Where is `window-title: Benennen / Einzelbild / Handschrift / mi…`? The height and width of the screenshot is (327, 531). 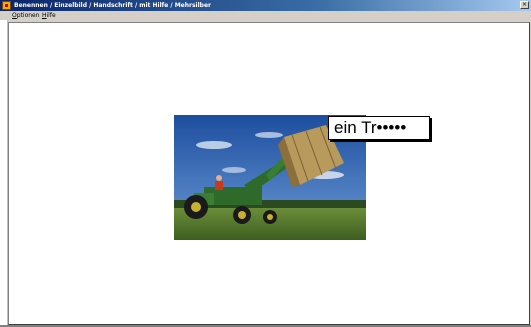 window-title: Benennen / Einzelbild / Handschrift / mi… is located at coordinates (112, 5).